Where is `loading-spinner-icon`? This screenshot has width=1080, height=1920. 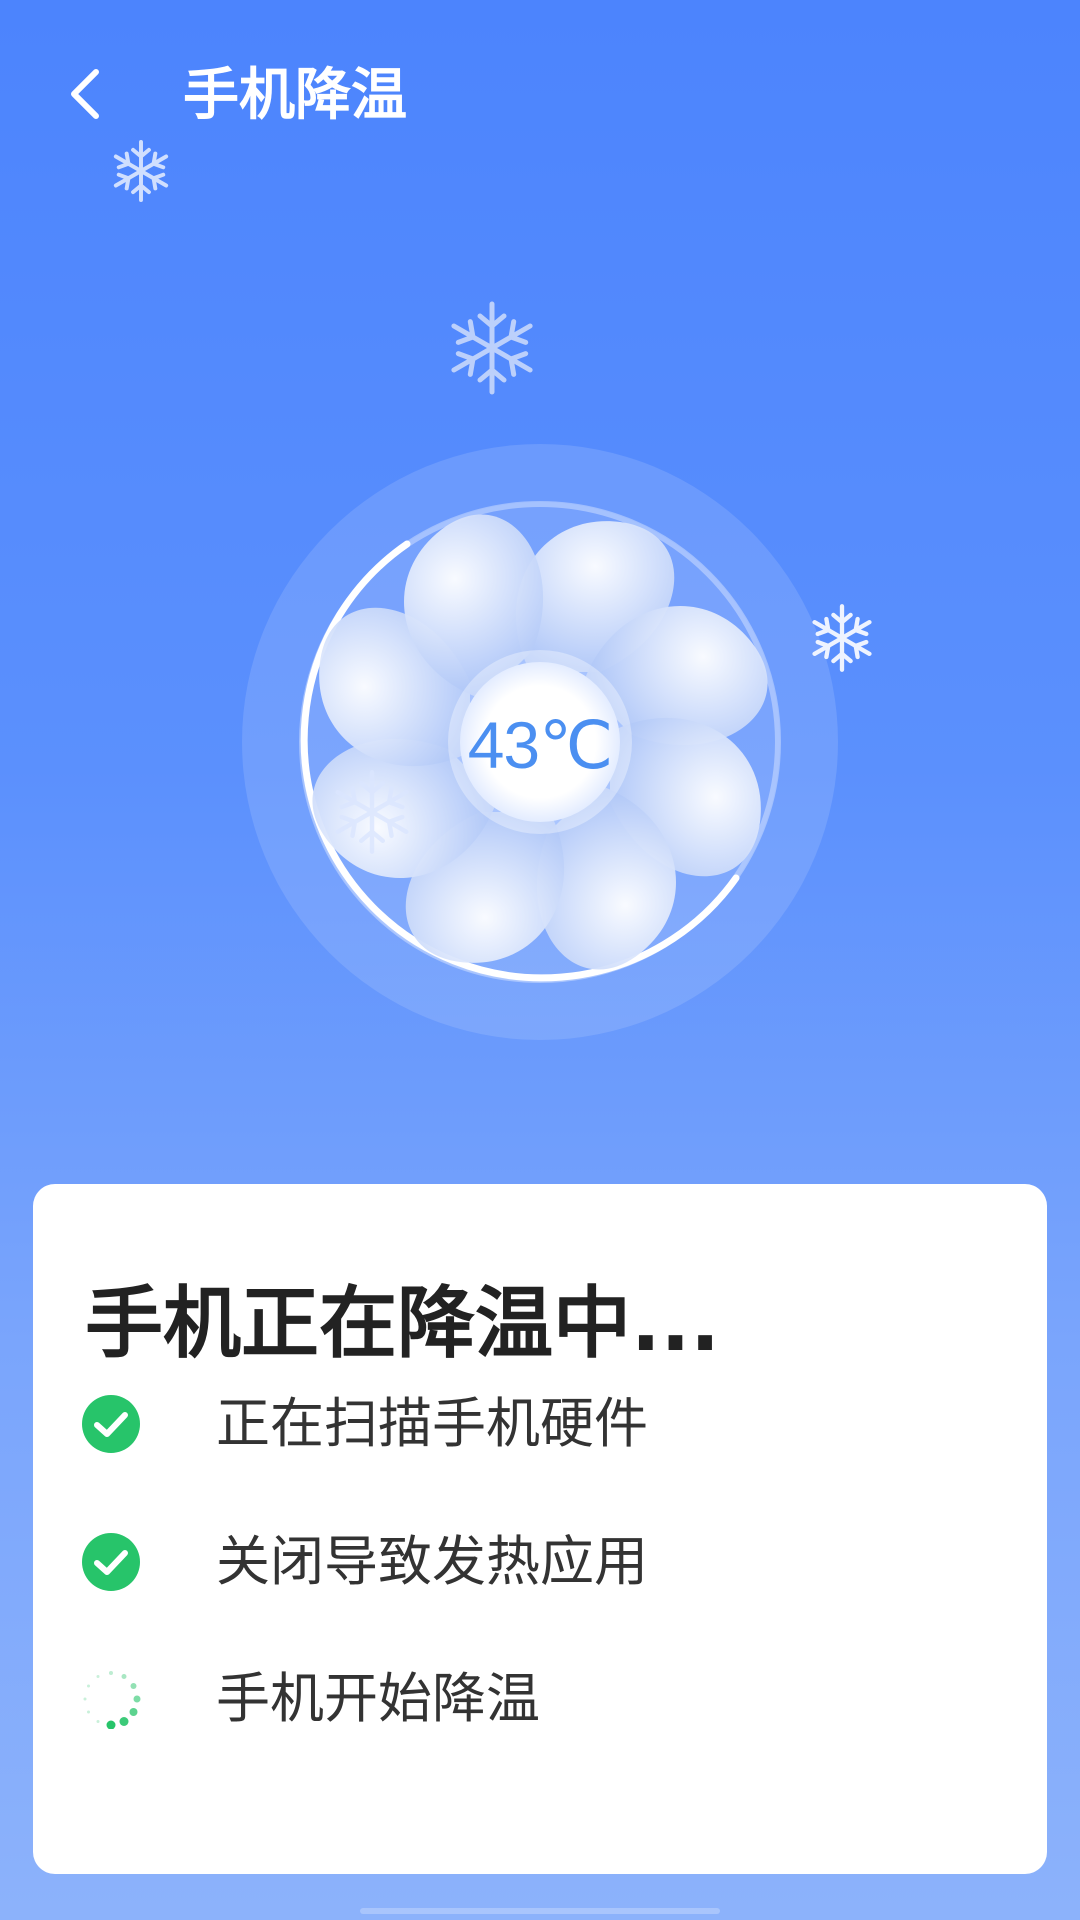
loading-spinner-icon is located at coordinates (112, 1700).